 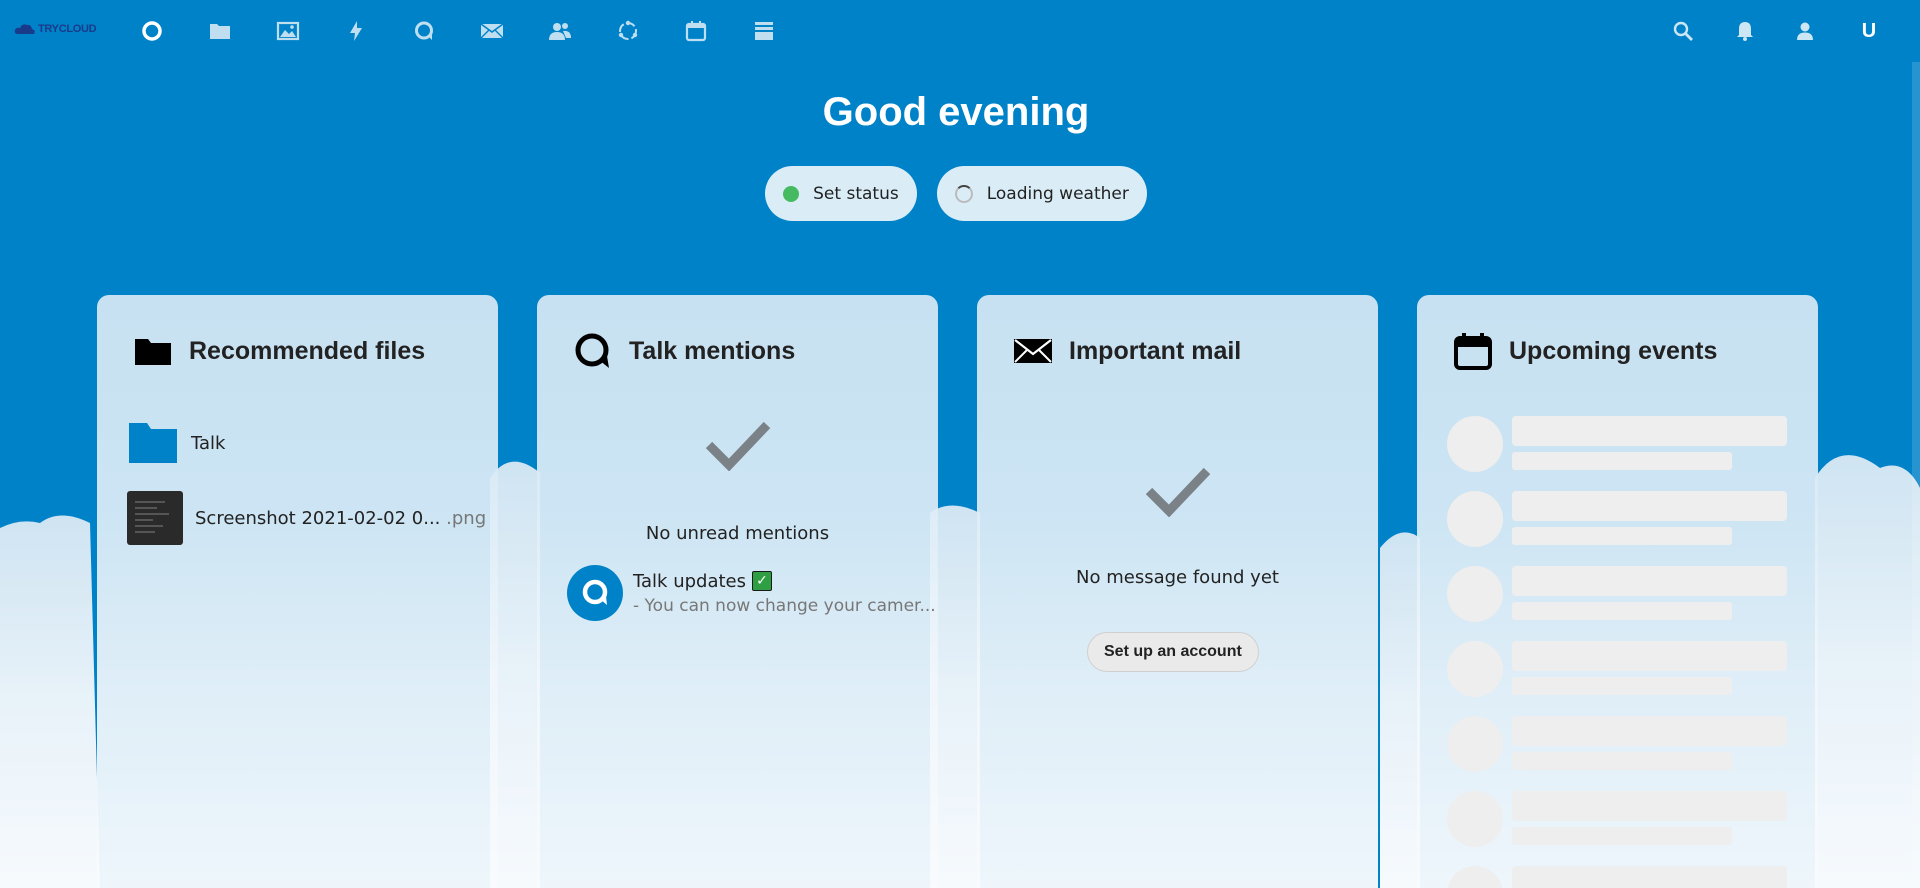 I want to click on nav-calendar, so click(x=696, y=31).